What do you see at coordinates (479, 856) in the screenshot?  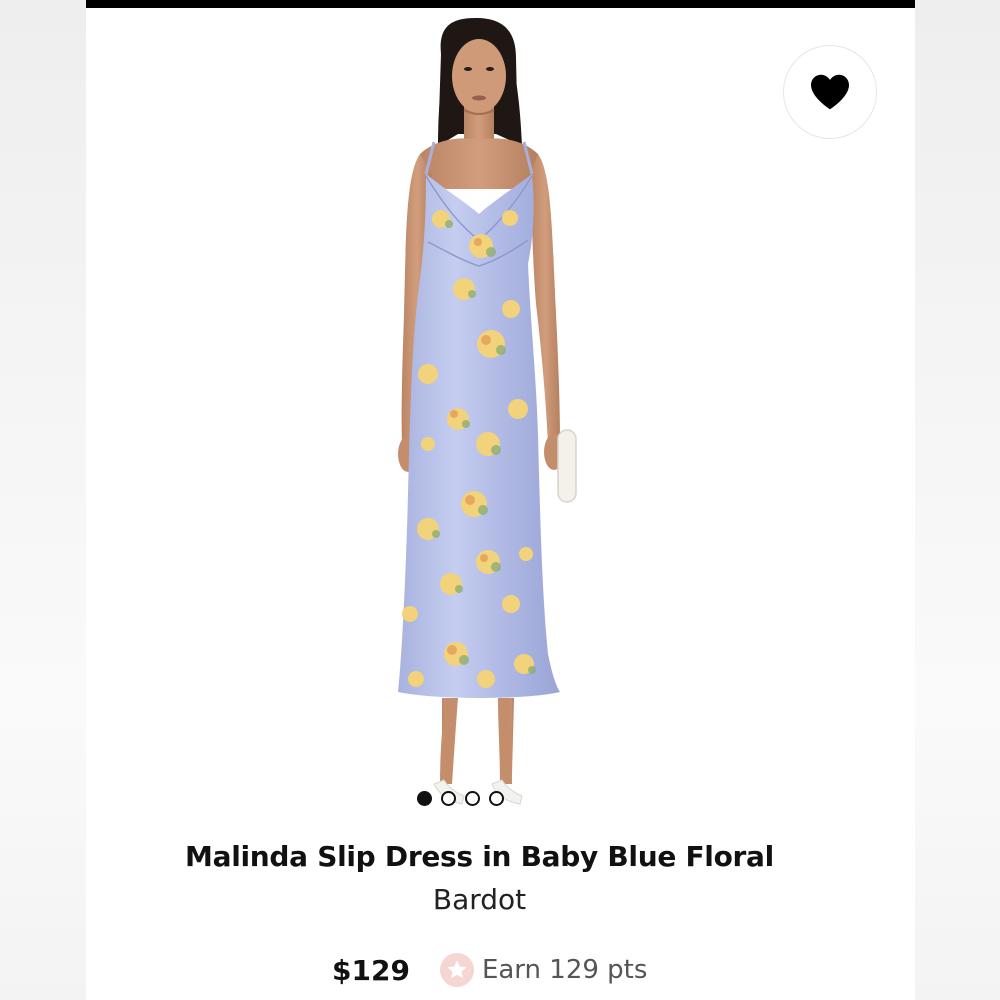 I see `product-title: Malinda Slip Dress in Baby Blue Floral` at bounding box center [479, 856].